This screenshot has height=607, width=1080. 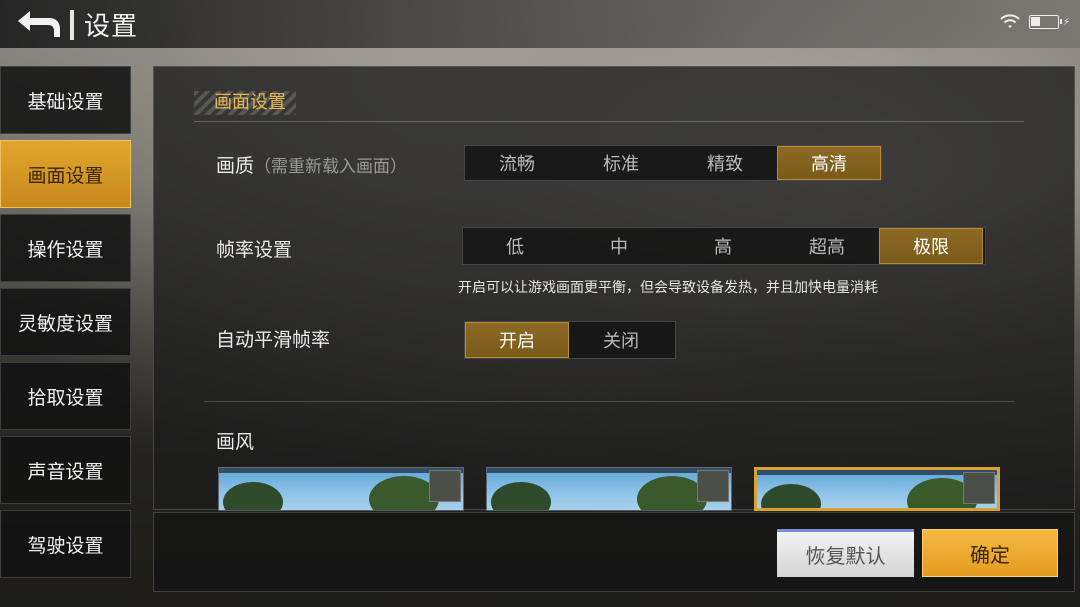 I want to click on wifi-icon, so click(x=1010, y=21).